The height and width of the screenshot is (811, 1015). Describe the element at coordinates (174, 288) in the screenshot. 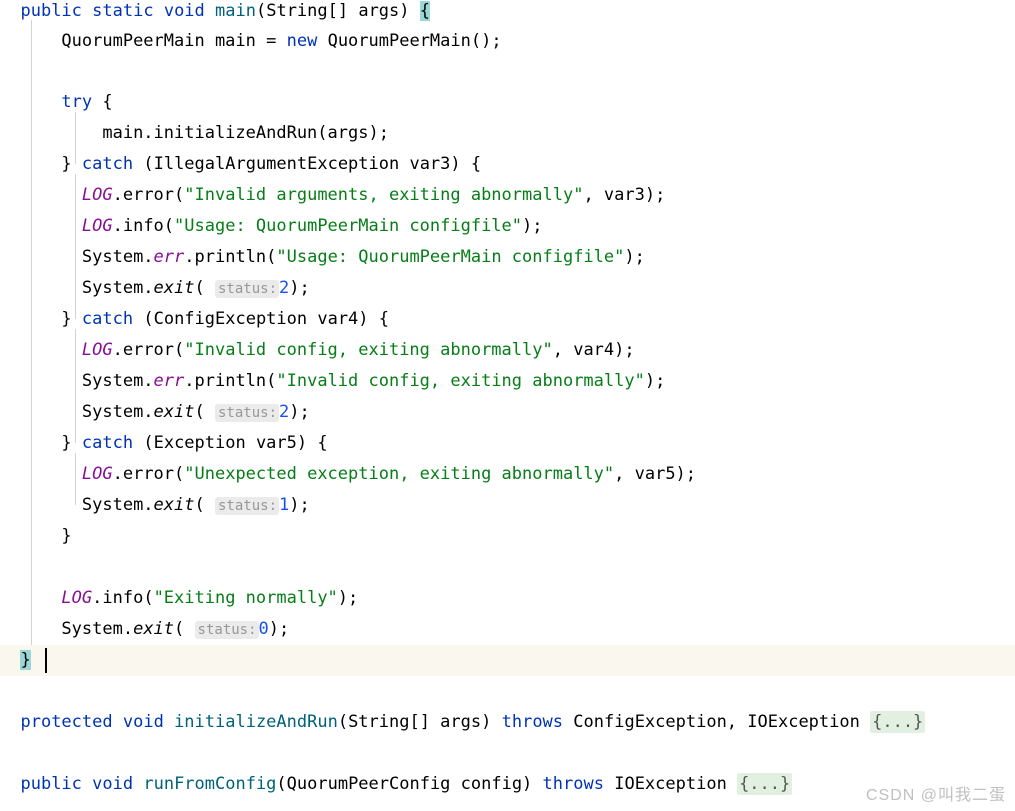

I see `static-method-exit-1: exit` at that location.